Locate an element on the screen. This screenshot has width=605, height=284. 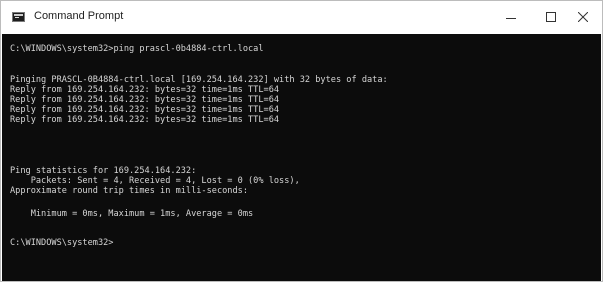
window-title: Command Prompt is located at coordinates (79, 16).